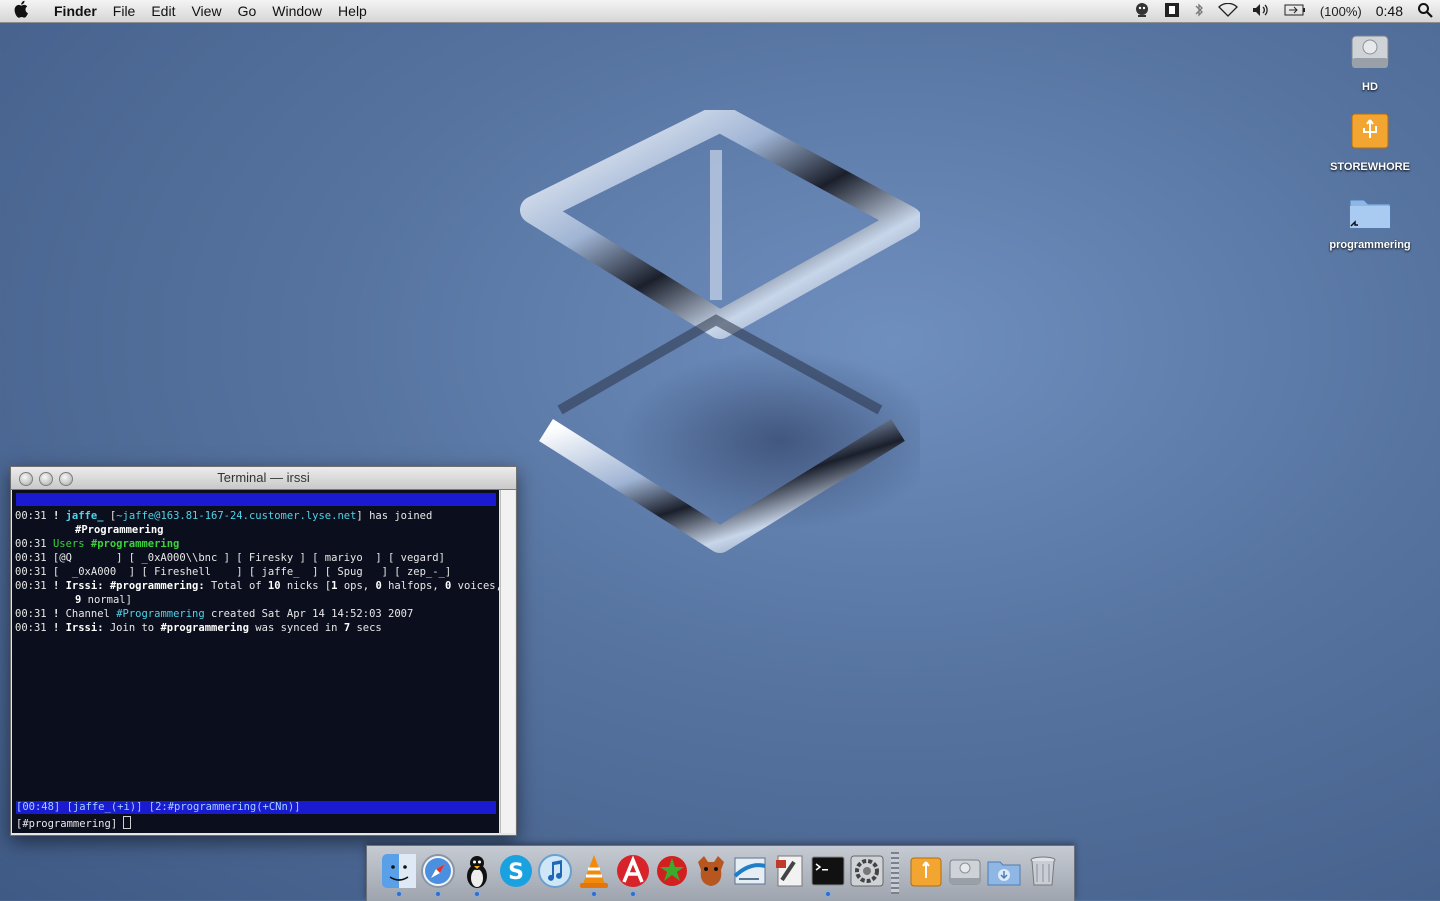 This screenshot has height=901, width=1440. I want to click on wifi-icon, so click(1228, 11).